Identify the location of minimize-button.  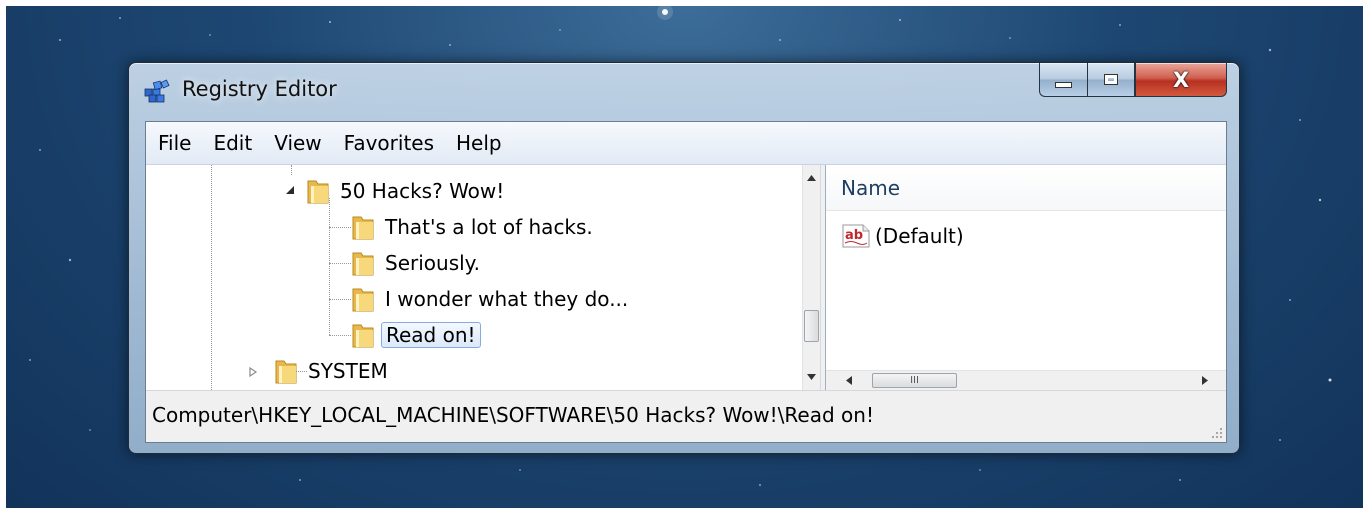
(1063, 80).